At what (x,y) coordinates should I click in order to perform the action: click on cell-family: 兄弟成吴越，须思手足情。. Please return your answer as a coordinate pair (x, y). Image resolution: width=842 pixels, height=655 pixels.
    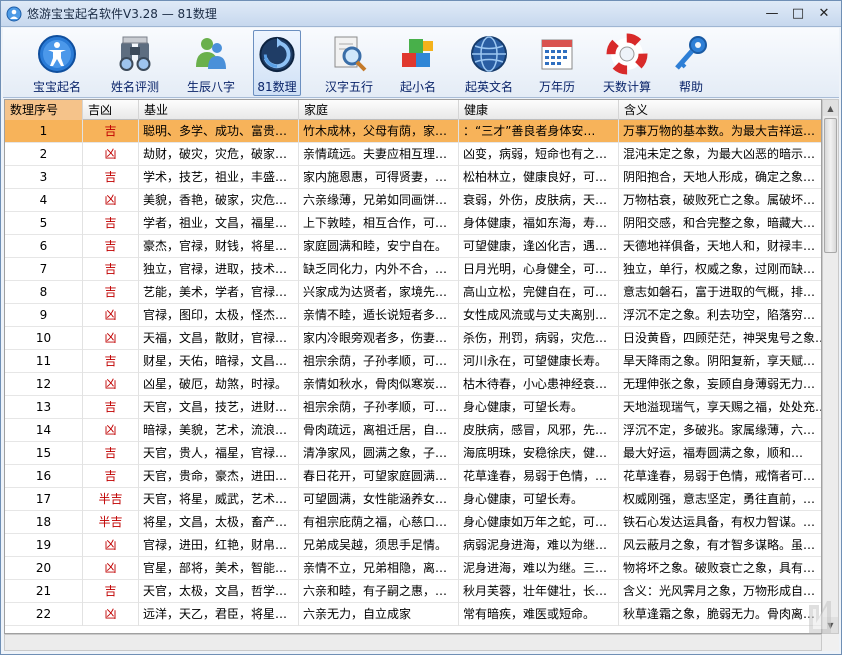
    Looking at the image, I should click on (379, 545).